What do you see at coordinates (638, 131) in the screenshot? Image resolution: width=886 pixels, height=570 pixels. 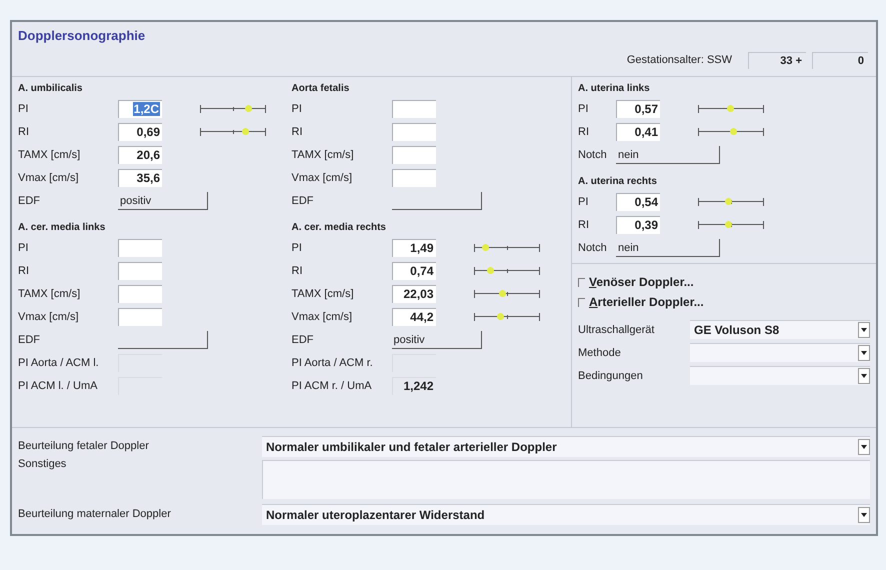 I see `value-field: 0,41` at bounding box center [638, 131].